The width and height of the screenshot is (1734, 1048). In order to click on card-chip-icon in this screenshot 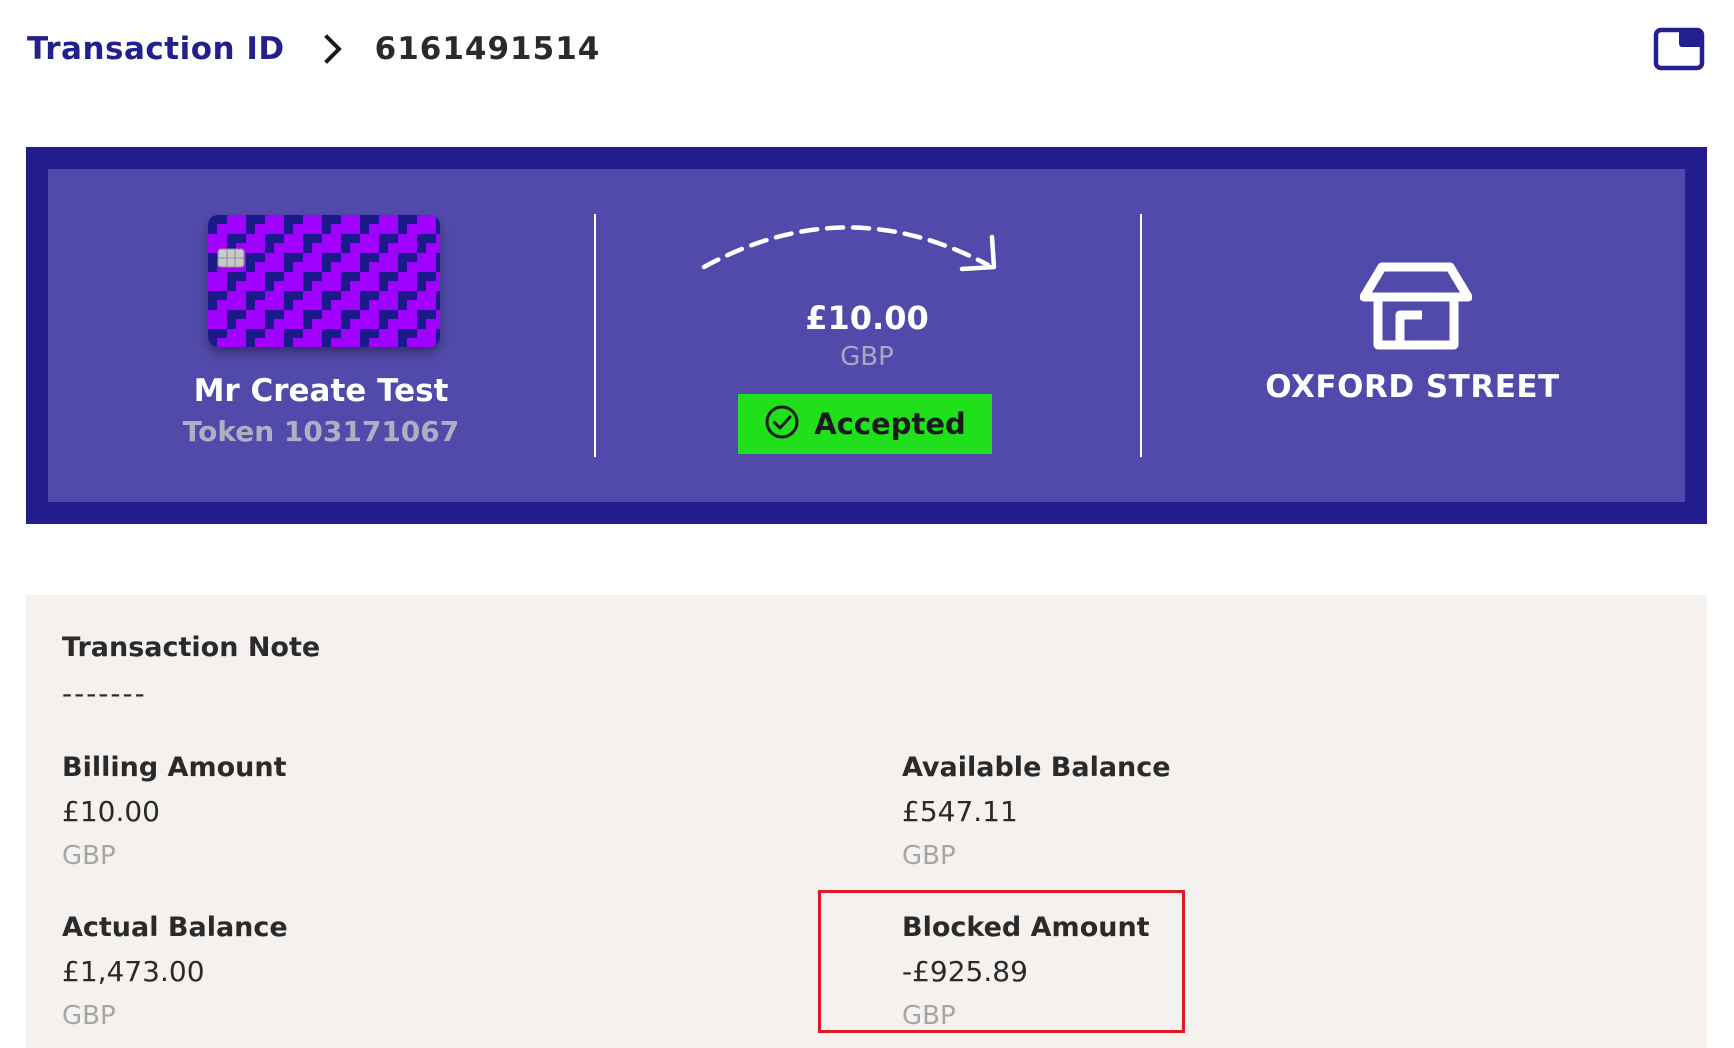, I will do `click(231, 258)`.